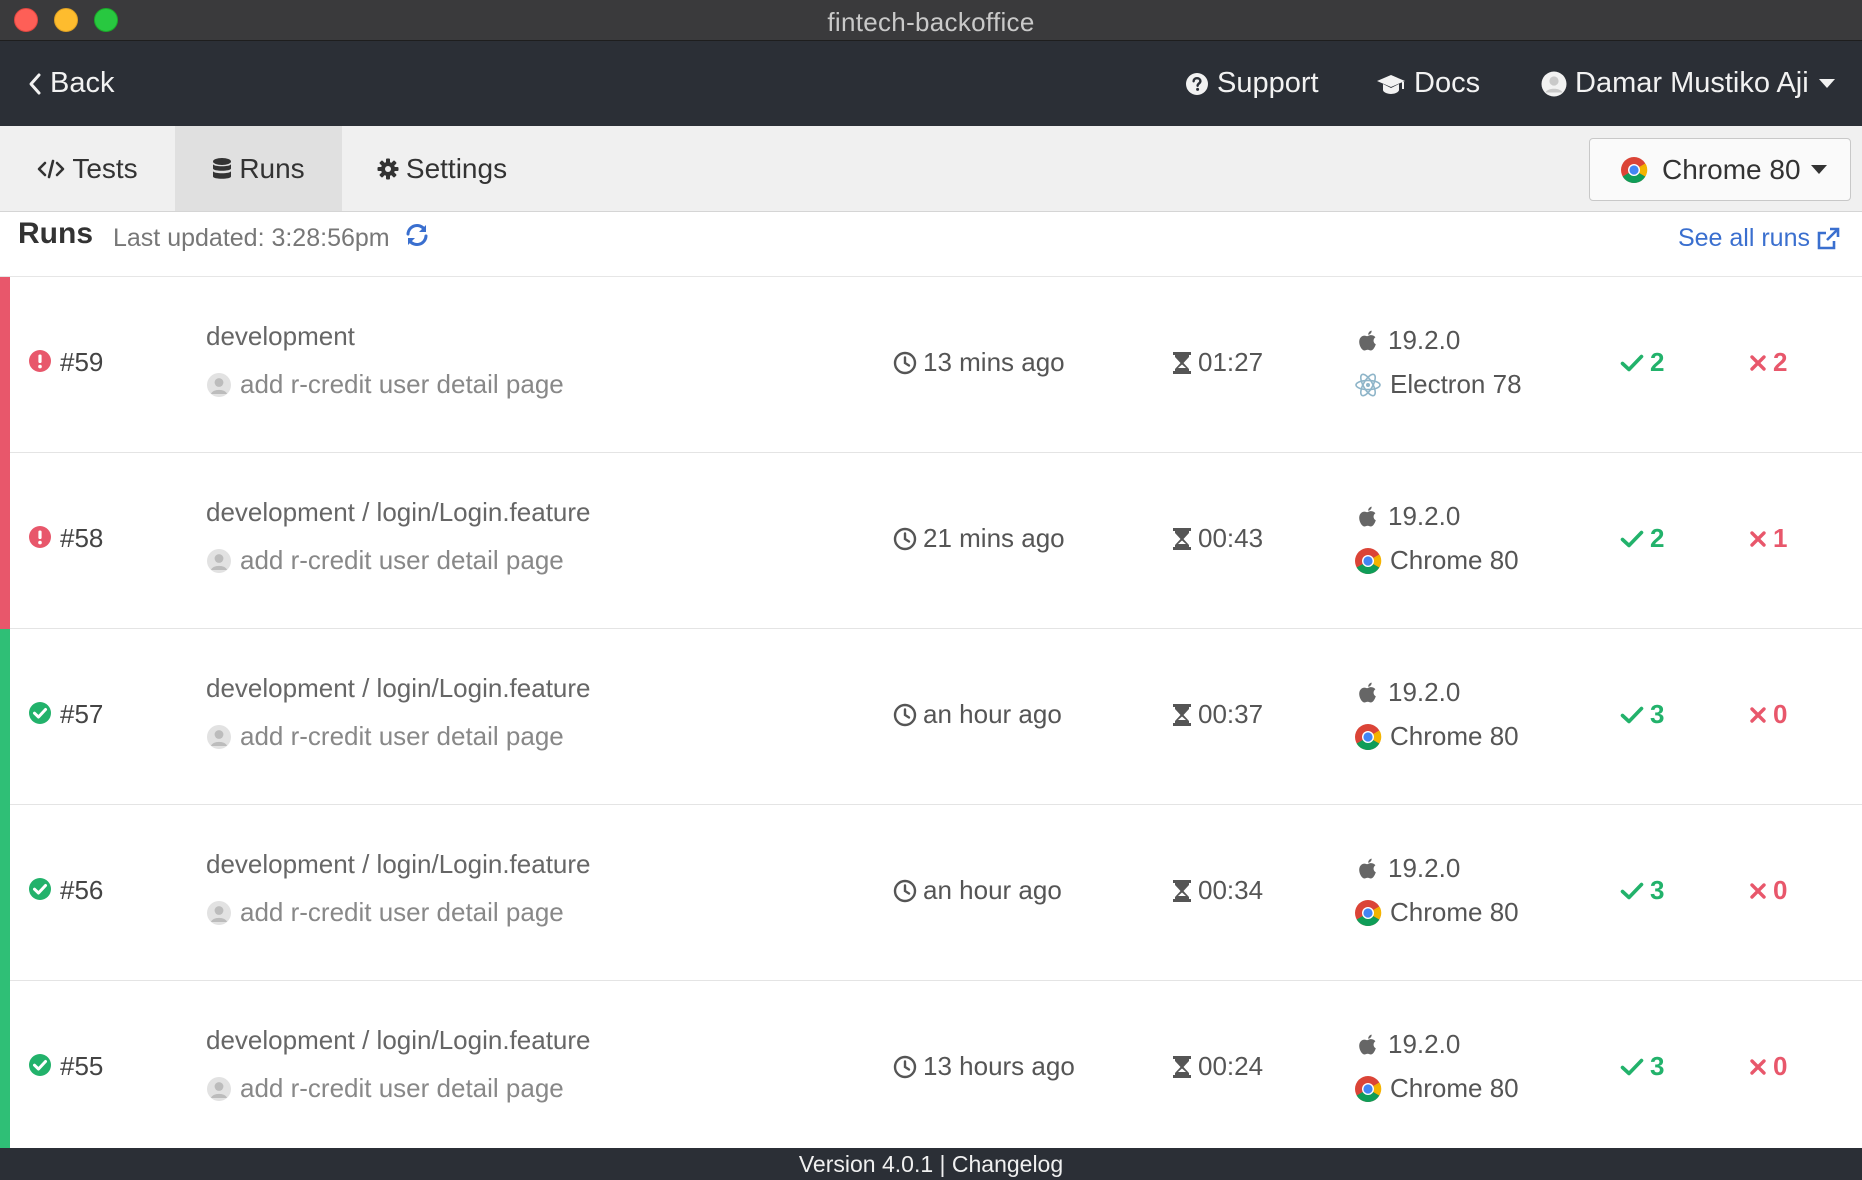  Describe the element at coordinates (456, 168) in the screenshot. I see `tab-settings-label: Settings` at that location.